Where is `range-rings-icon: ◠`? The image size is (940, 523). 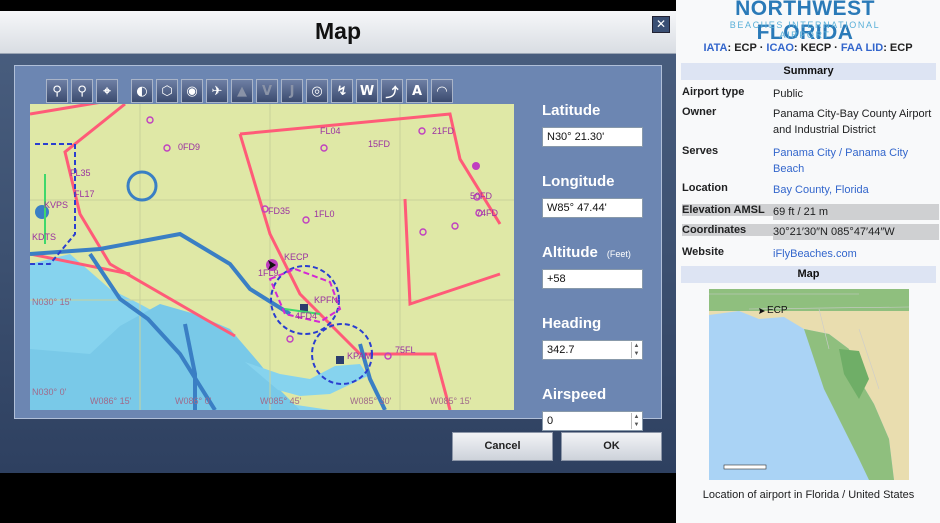
range-rings-icon: ◠ is located at coordinates (442, 91).